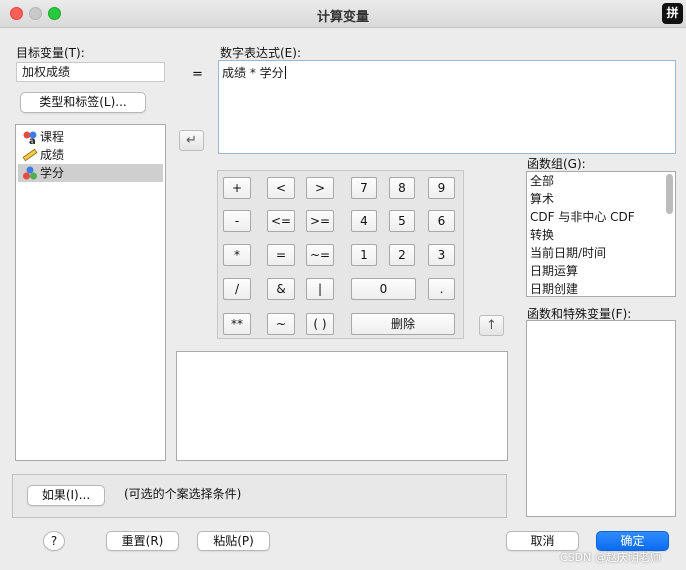 The width and height of the screenshot is (686, 570). I want to click on function-group-label: 函数组(G):, so click(556, 164).